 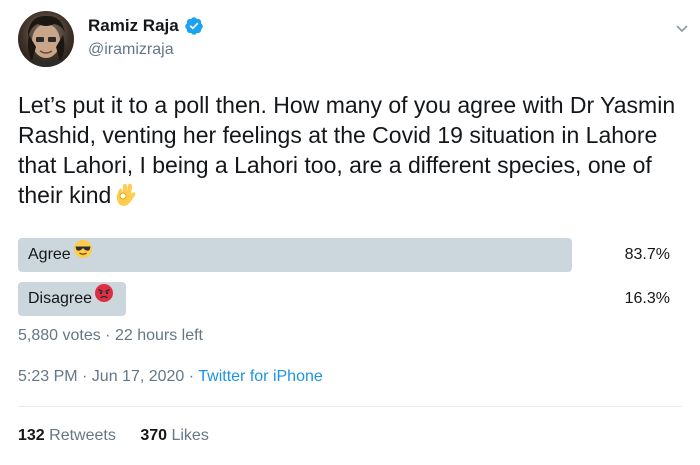 What do you see at coordinates (126, 197) in the screenshot?
I see `ok-hand-emoji-icon` at bounding box center [126, 197].